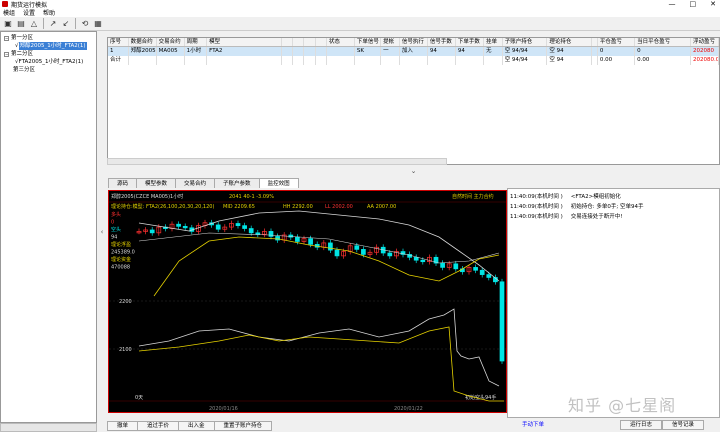 Image resolution: width=720 pixels, height=432 pixels. Describe the element at coordinates (171, 42) in the screenshot. I see `column-header: 交易合约` at that location.